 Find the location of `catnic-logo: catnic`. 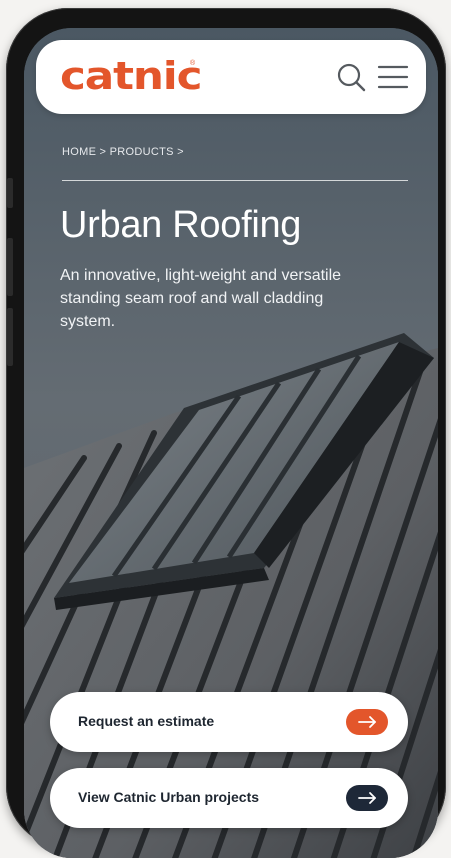

catnic-logo: catnic is located at coordinates (131, 76).